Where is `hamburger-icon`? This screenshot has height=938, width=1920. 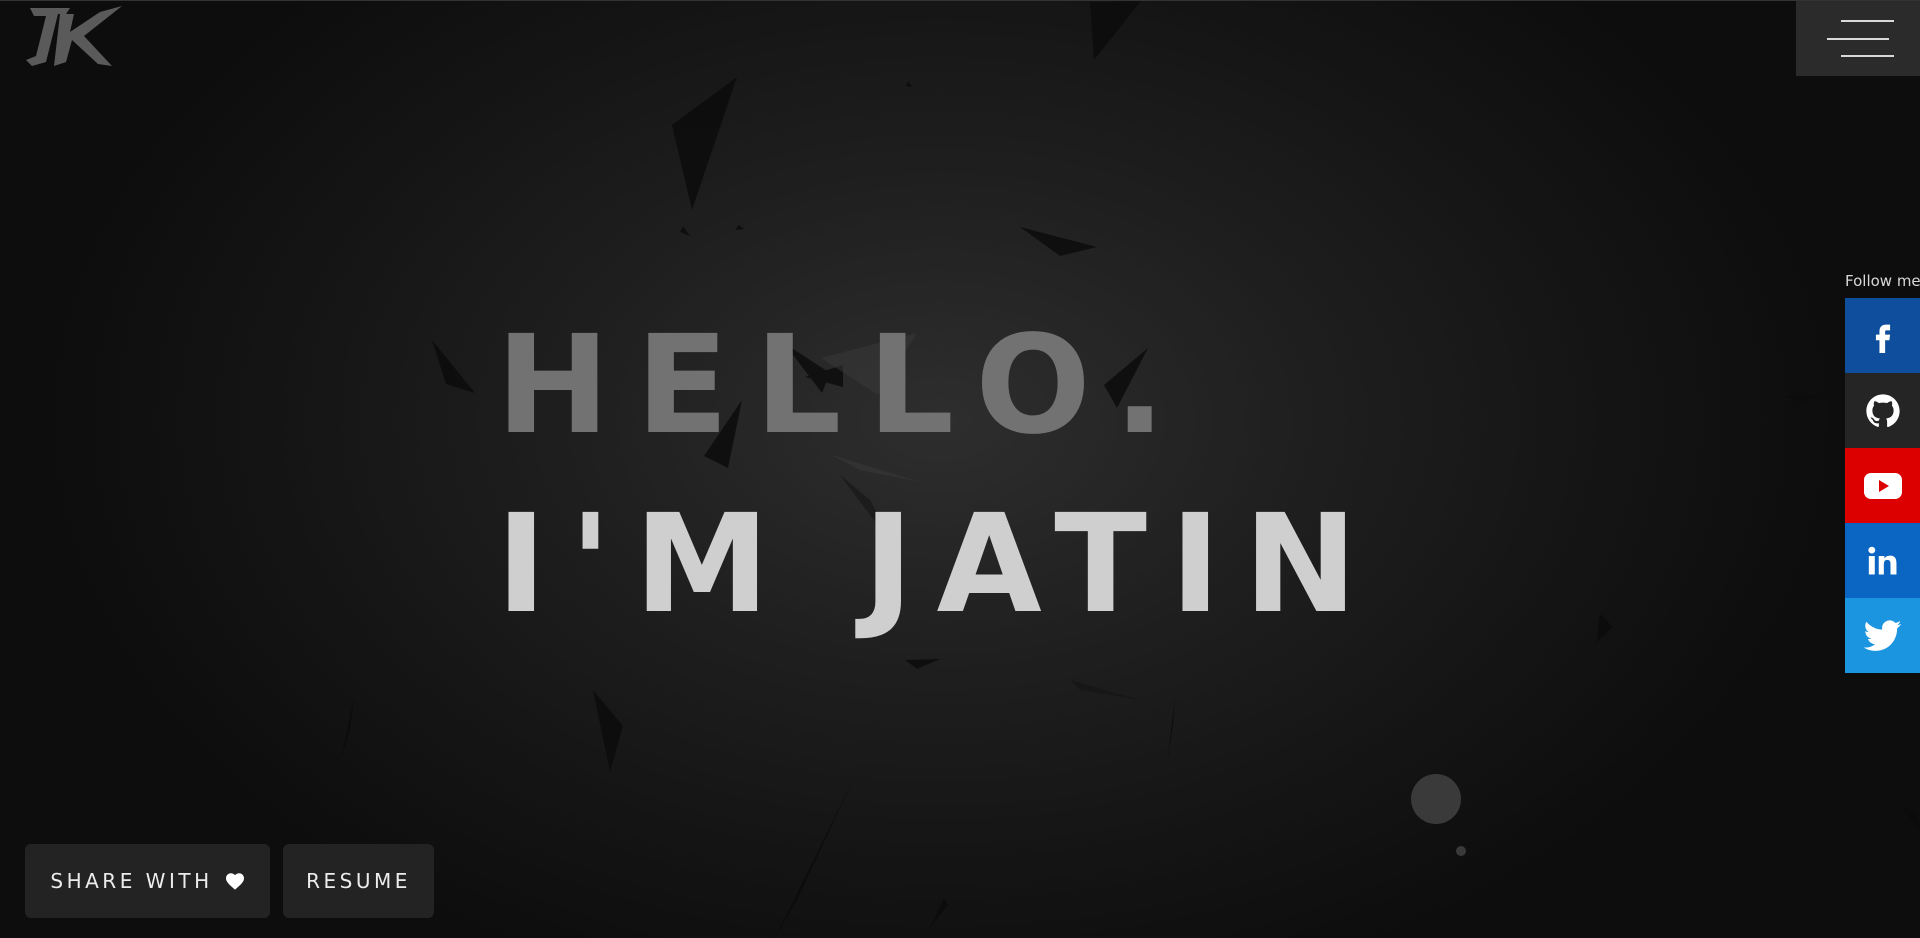 hamburger-icon is located at coordinates (1867, 21).